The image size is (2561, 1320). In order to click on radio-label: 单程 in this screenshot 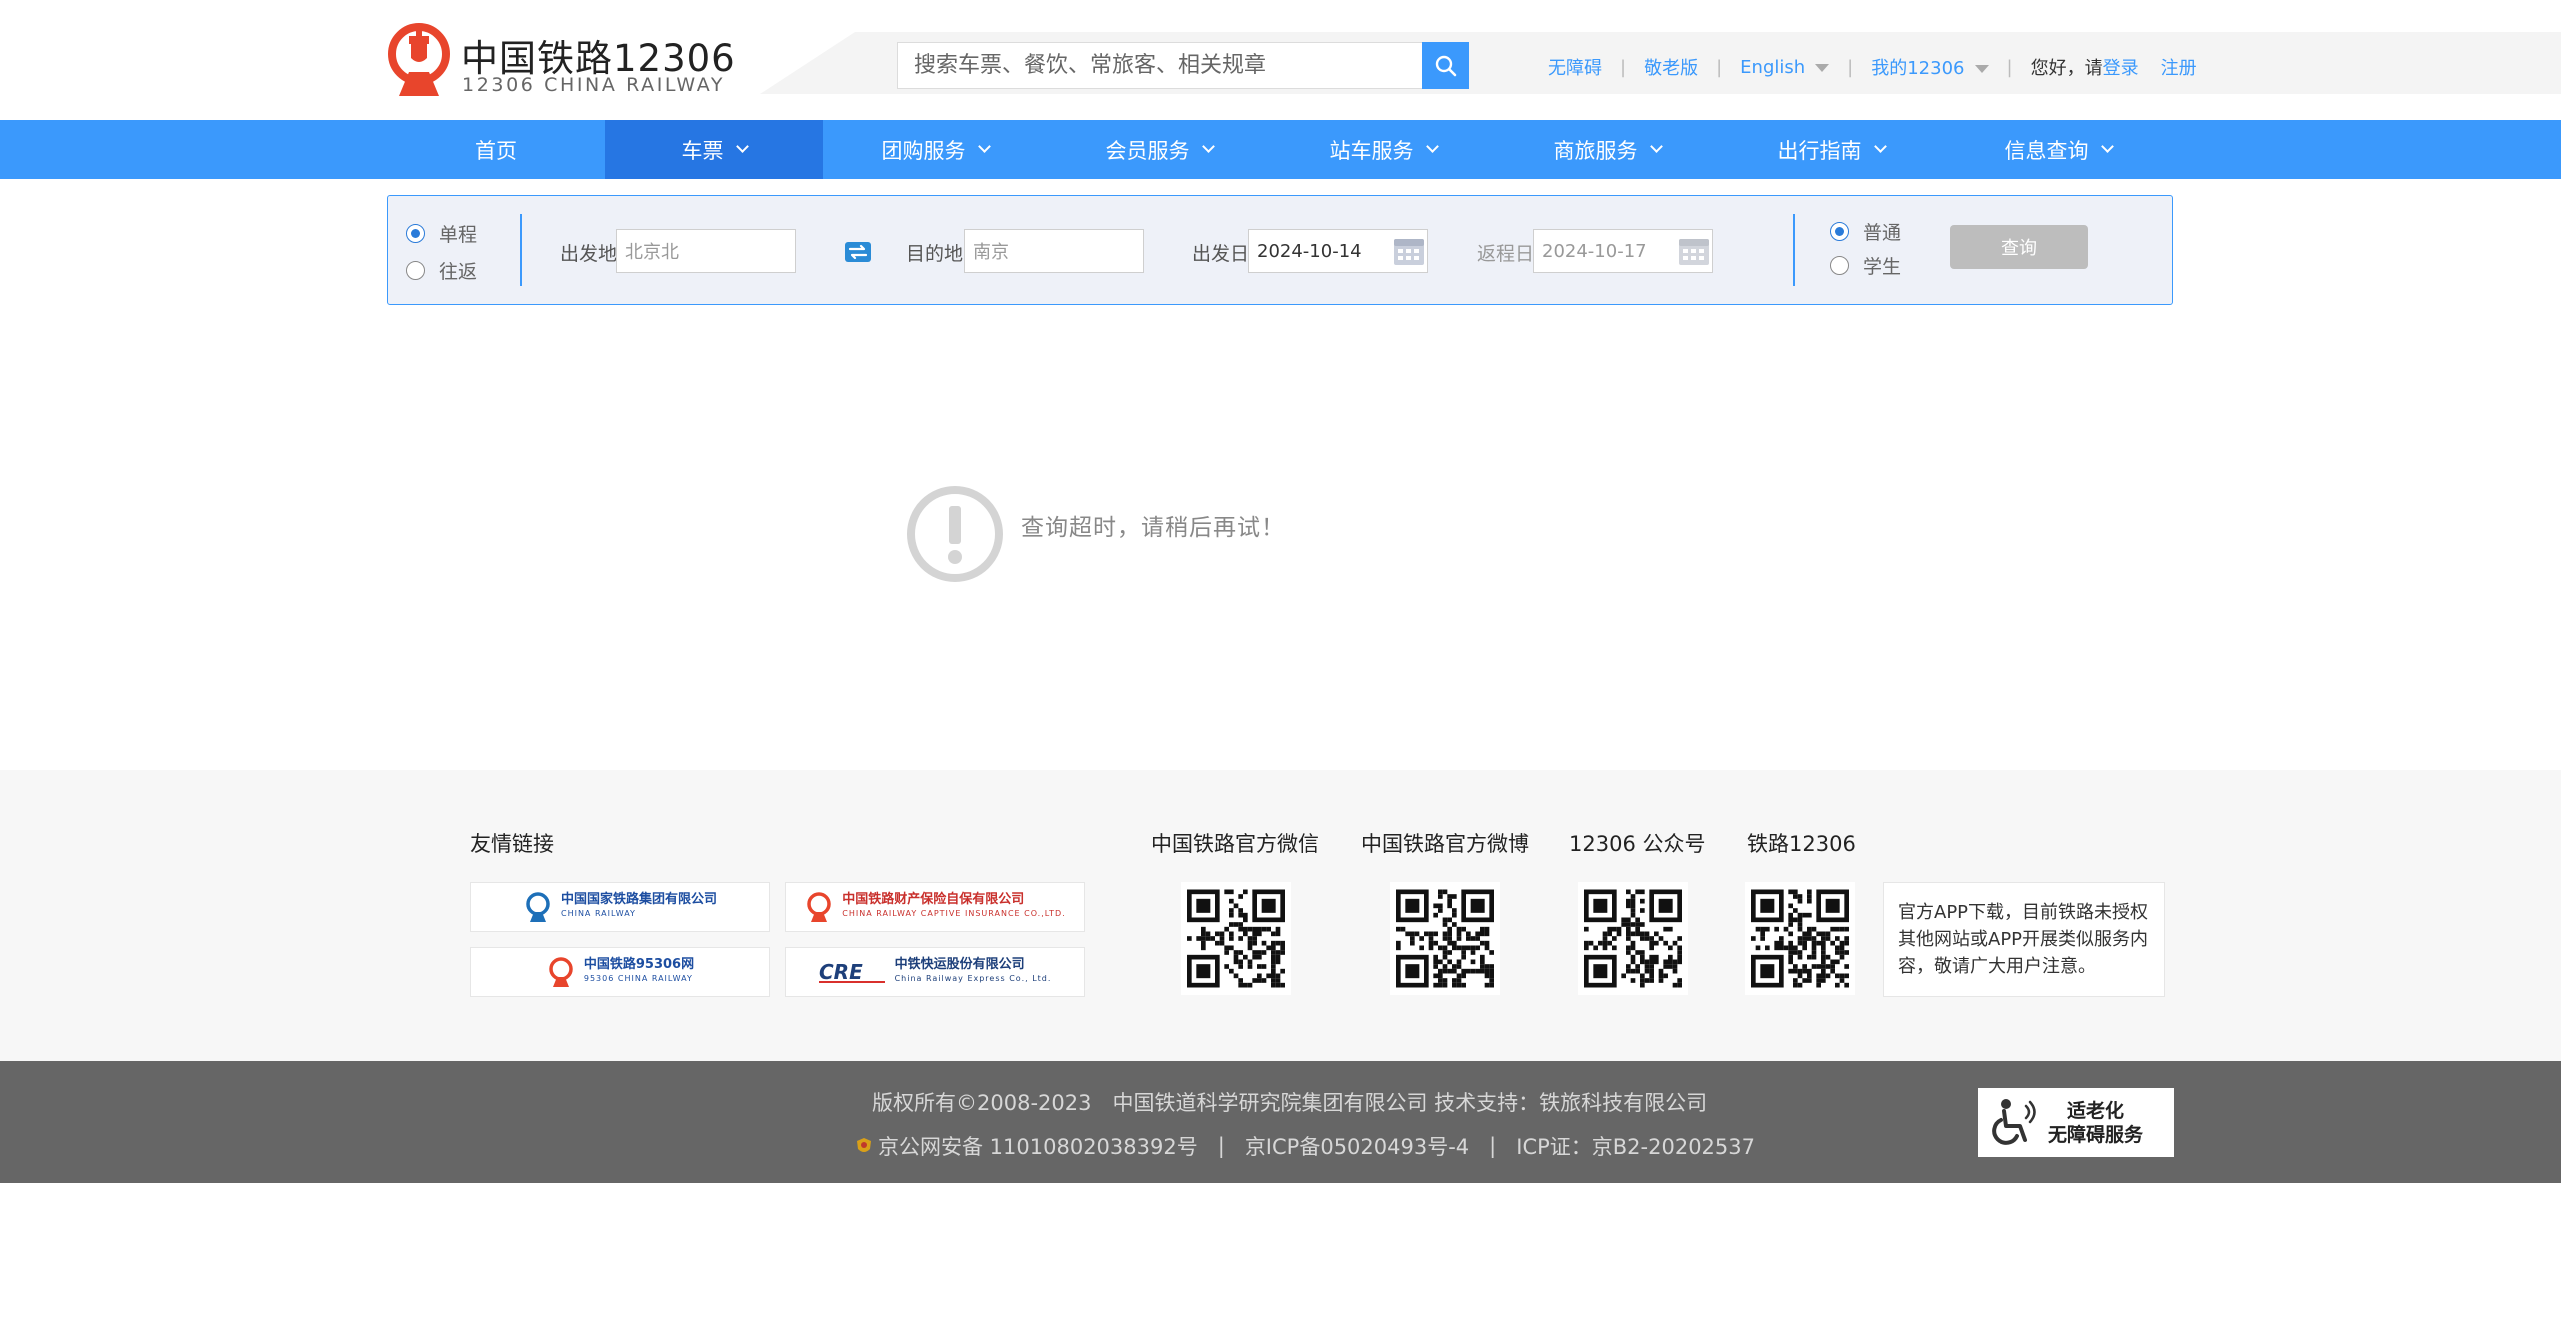, I will do `click(458, 235)`.